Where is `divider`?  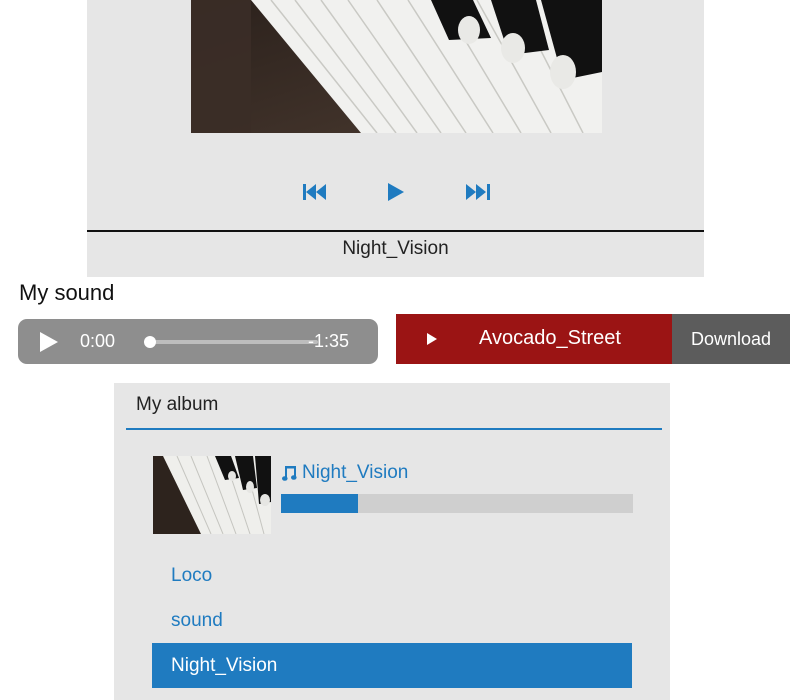
divider is located at coordinates (395, 231).